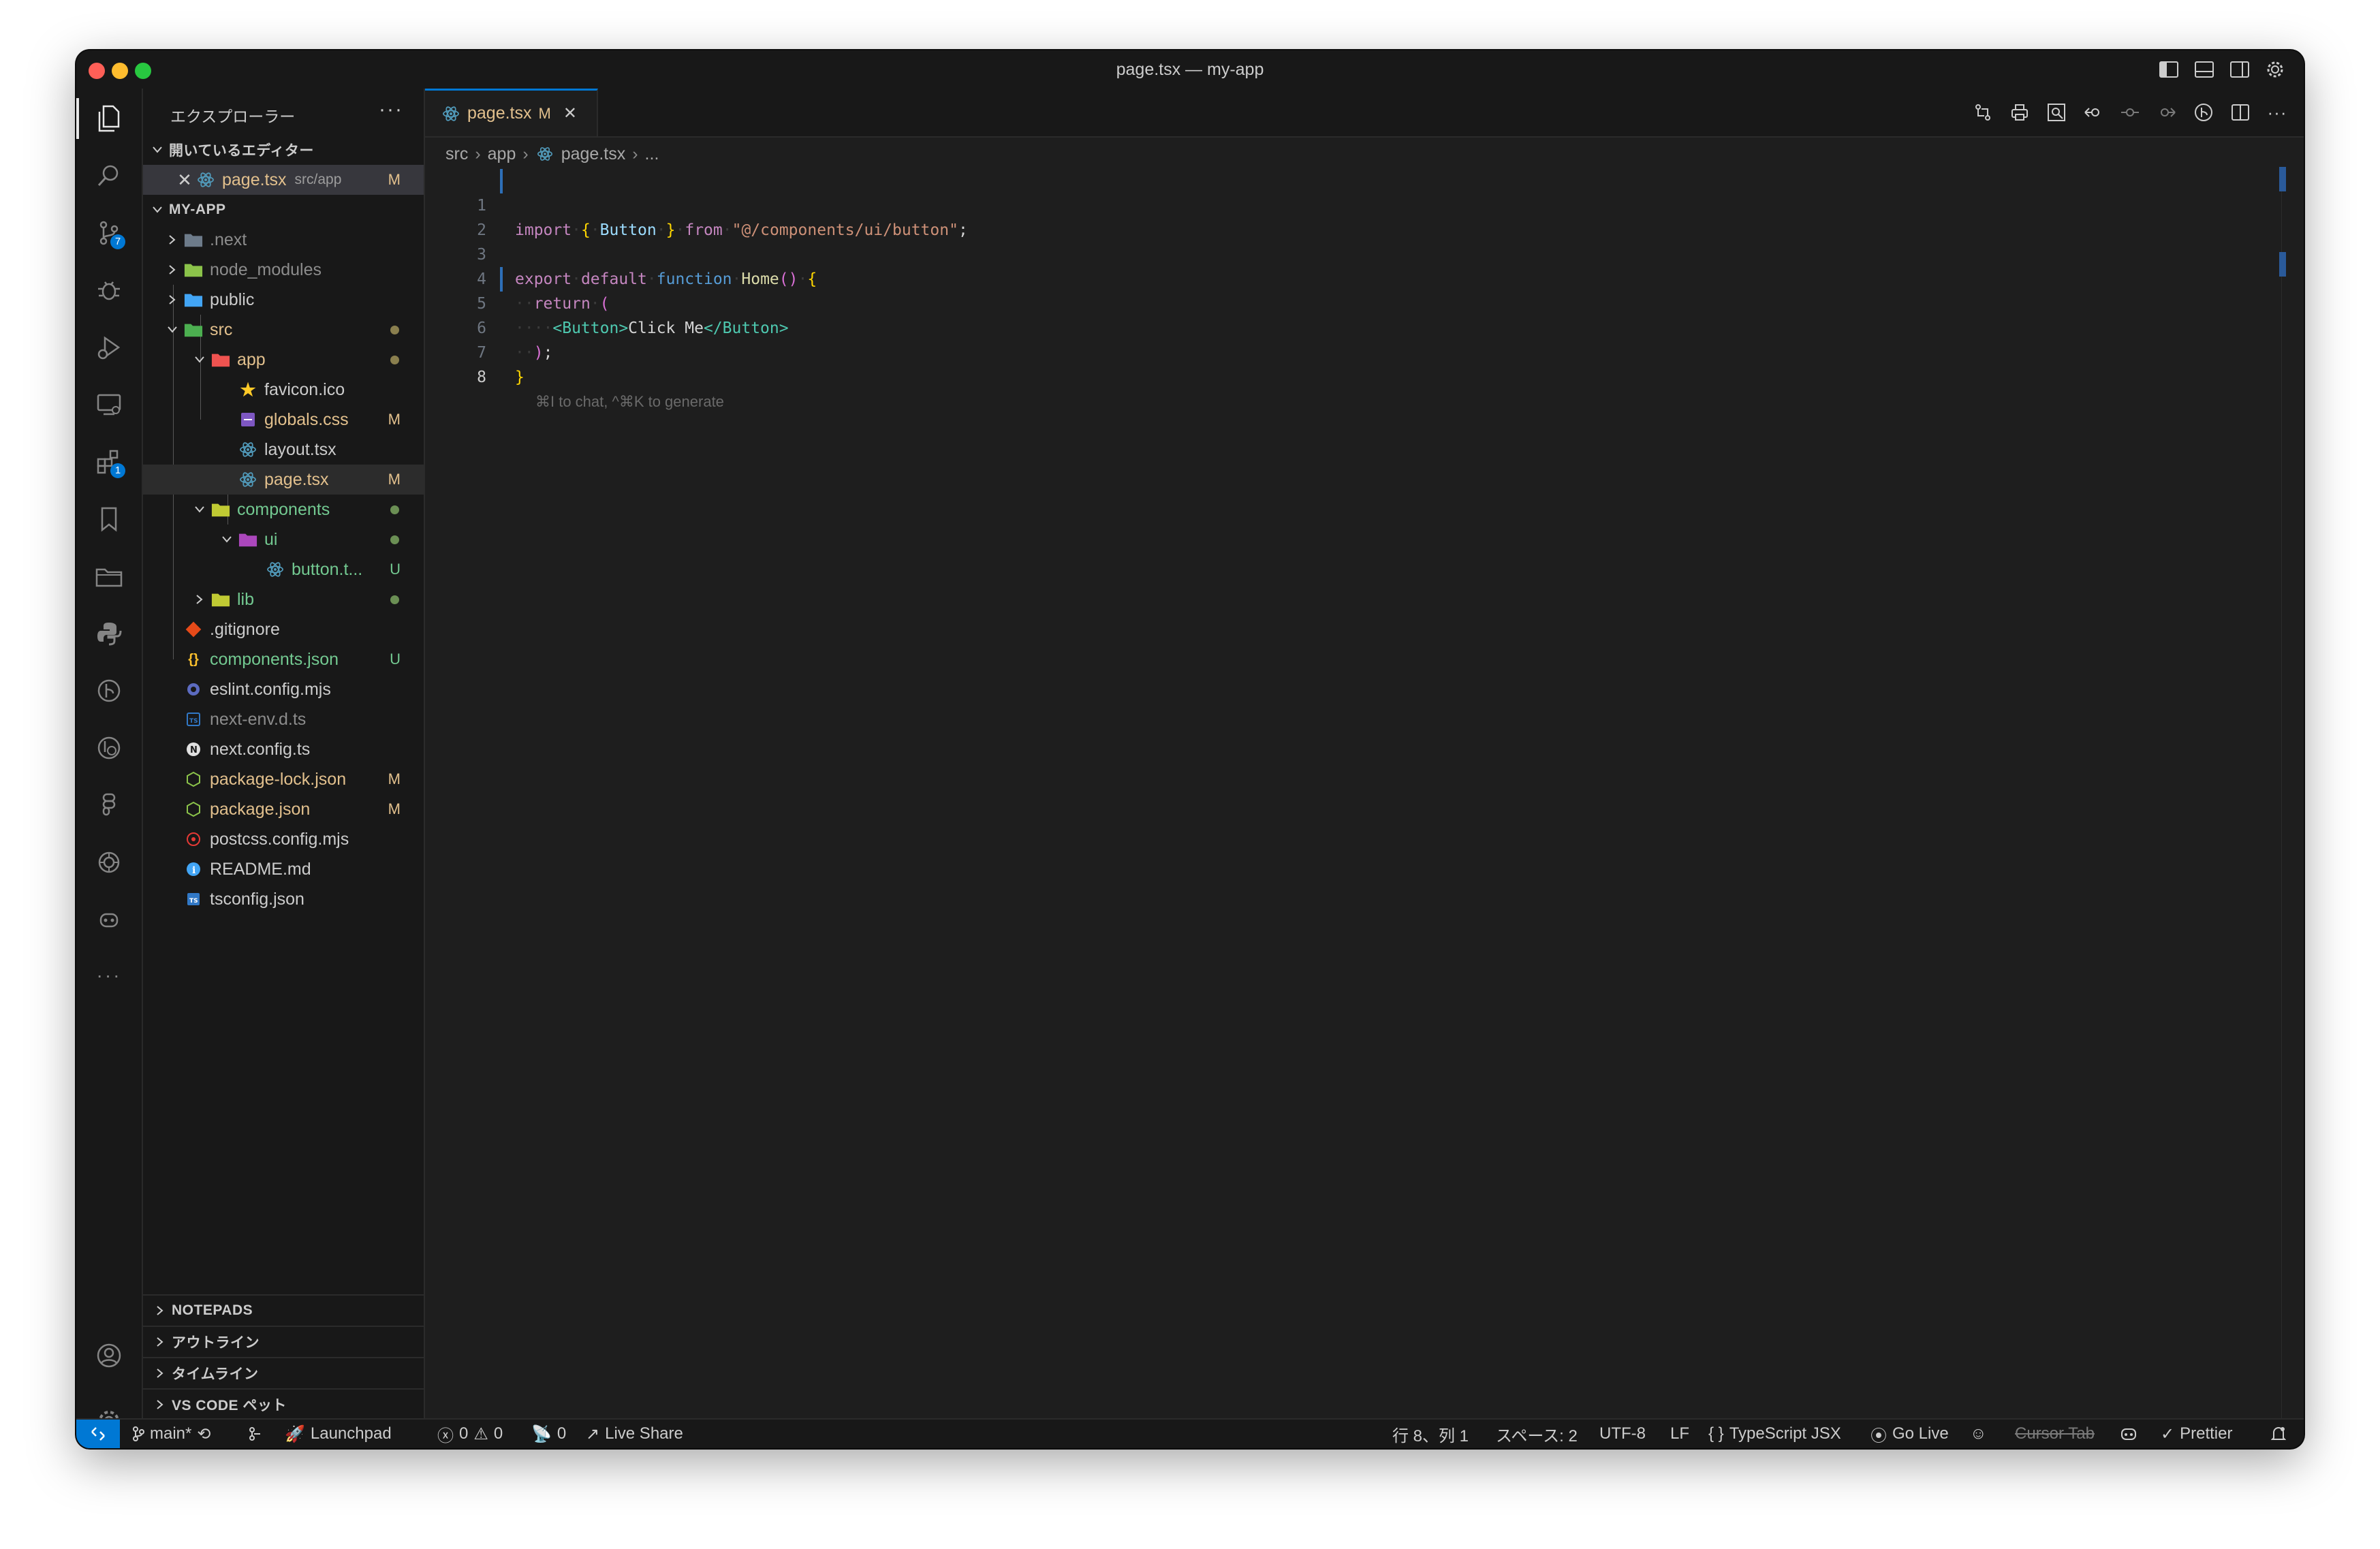 The image size is (2380, 1549). Describe the element at coordinates (109, 576) in the screenshot. I see `project-manager-folder-icon` at that location.